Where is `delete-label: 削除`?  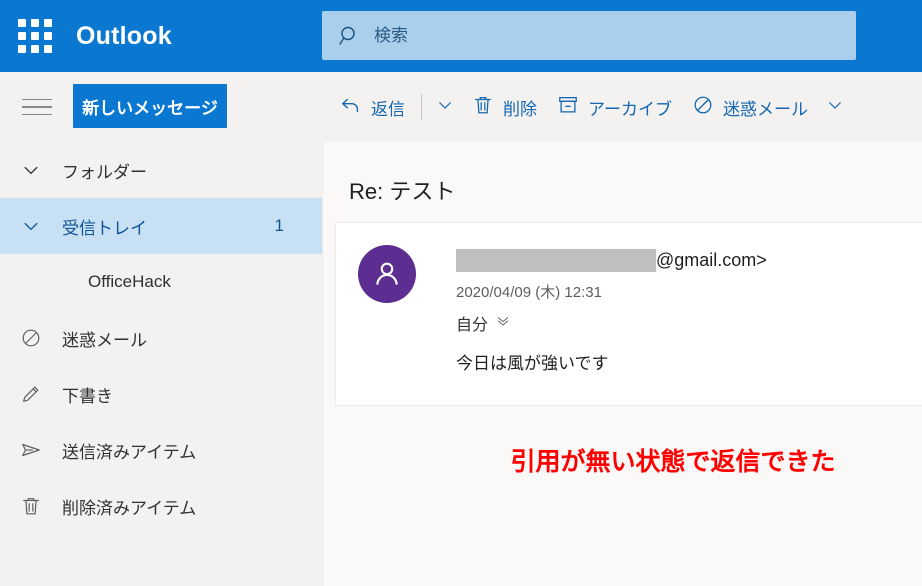
delete-label: 削除 is located at coordinates (520, 109).